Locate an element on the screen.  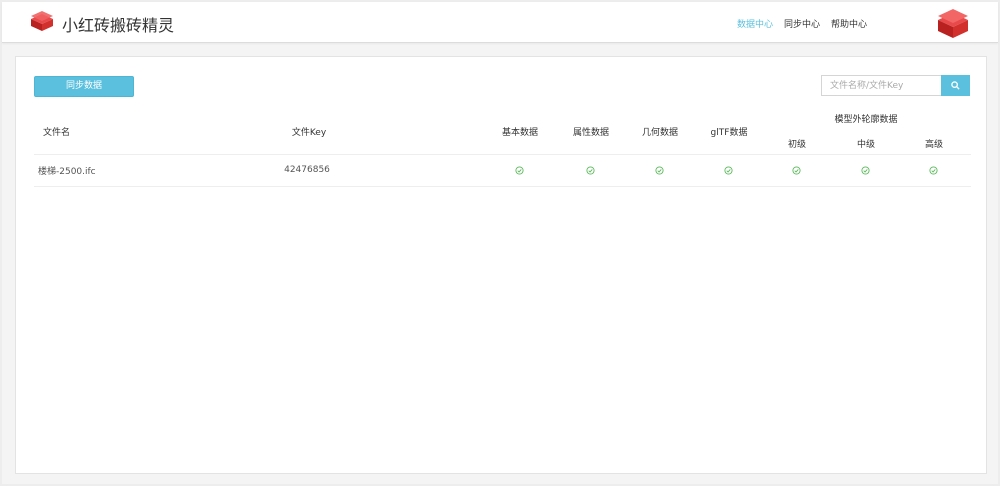
col-header-mid: 中级 is located at coordinates (866, 145).